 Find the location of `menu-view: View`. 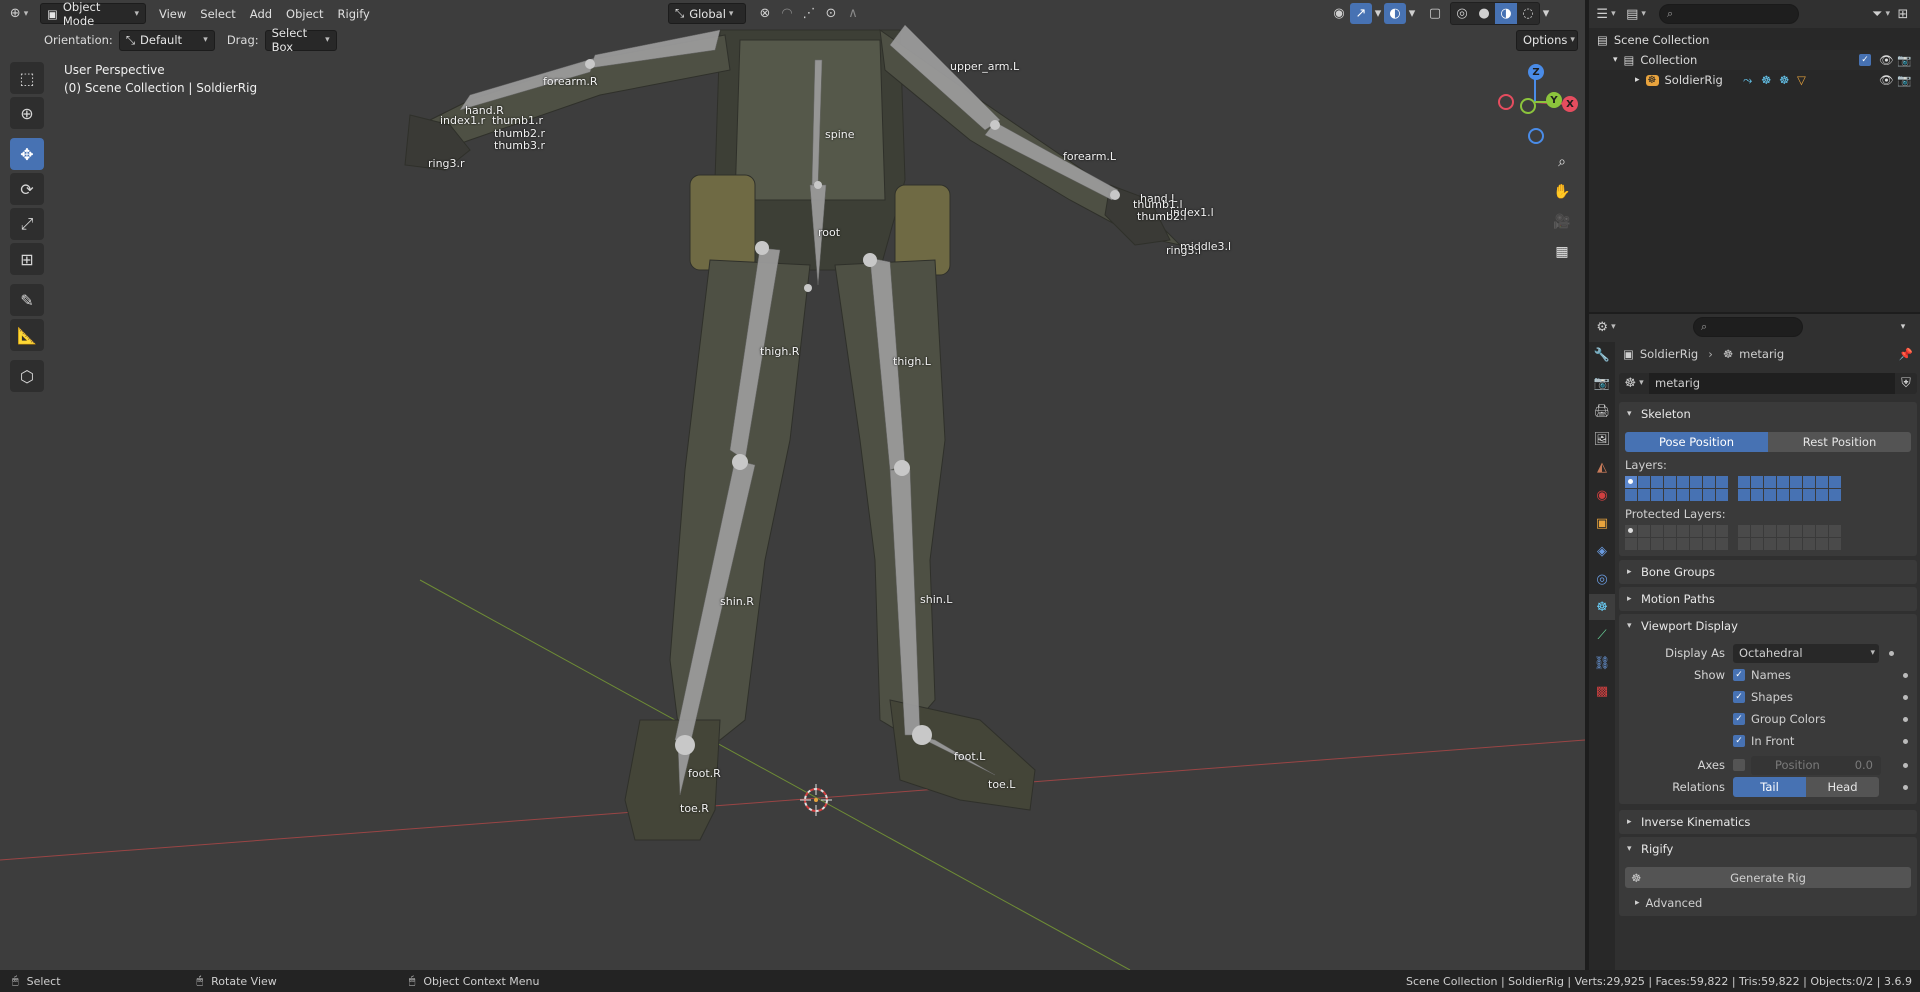

menu-view: View is located at coordinates (172, 14).